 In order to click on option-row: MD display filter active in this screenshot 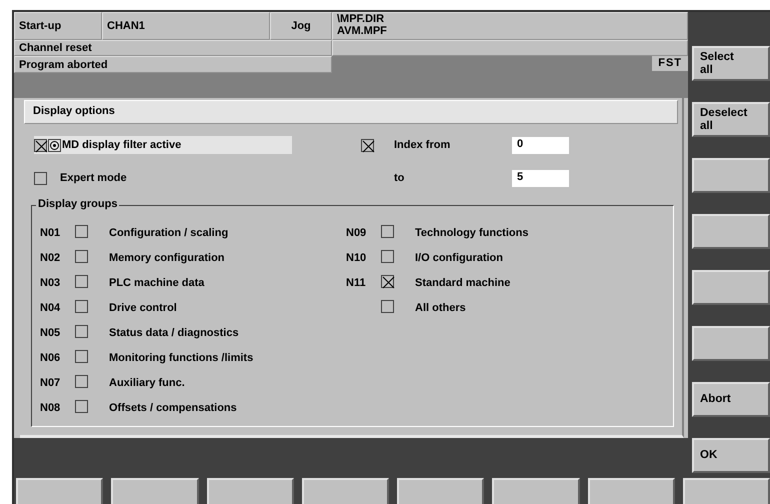, I will do `click(163, 145)`.